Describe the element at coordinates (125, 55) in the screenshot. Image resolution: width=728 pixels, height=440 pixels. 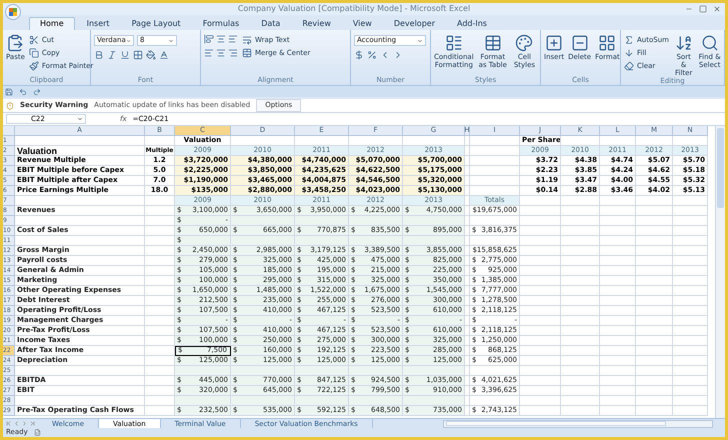
I see `underline-icon` at that location.